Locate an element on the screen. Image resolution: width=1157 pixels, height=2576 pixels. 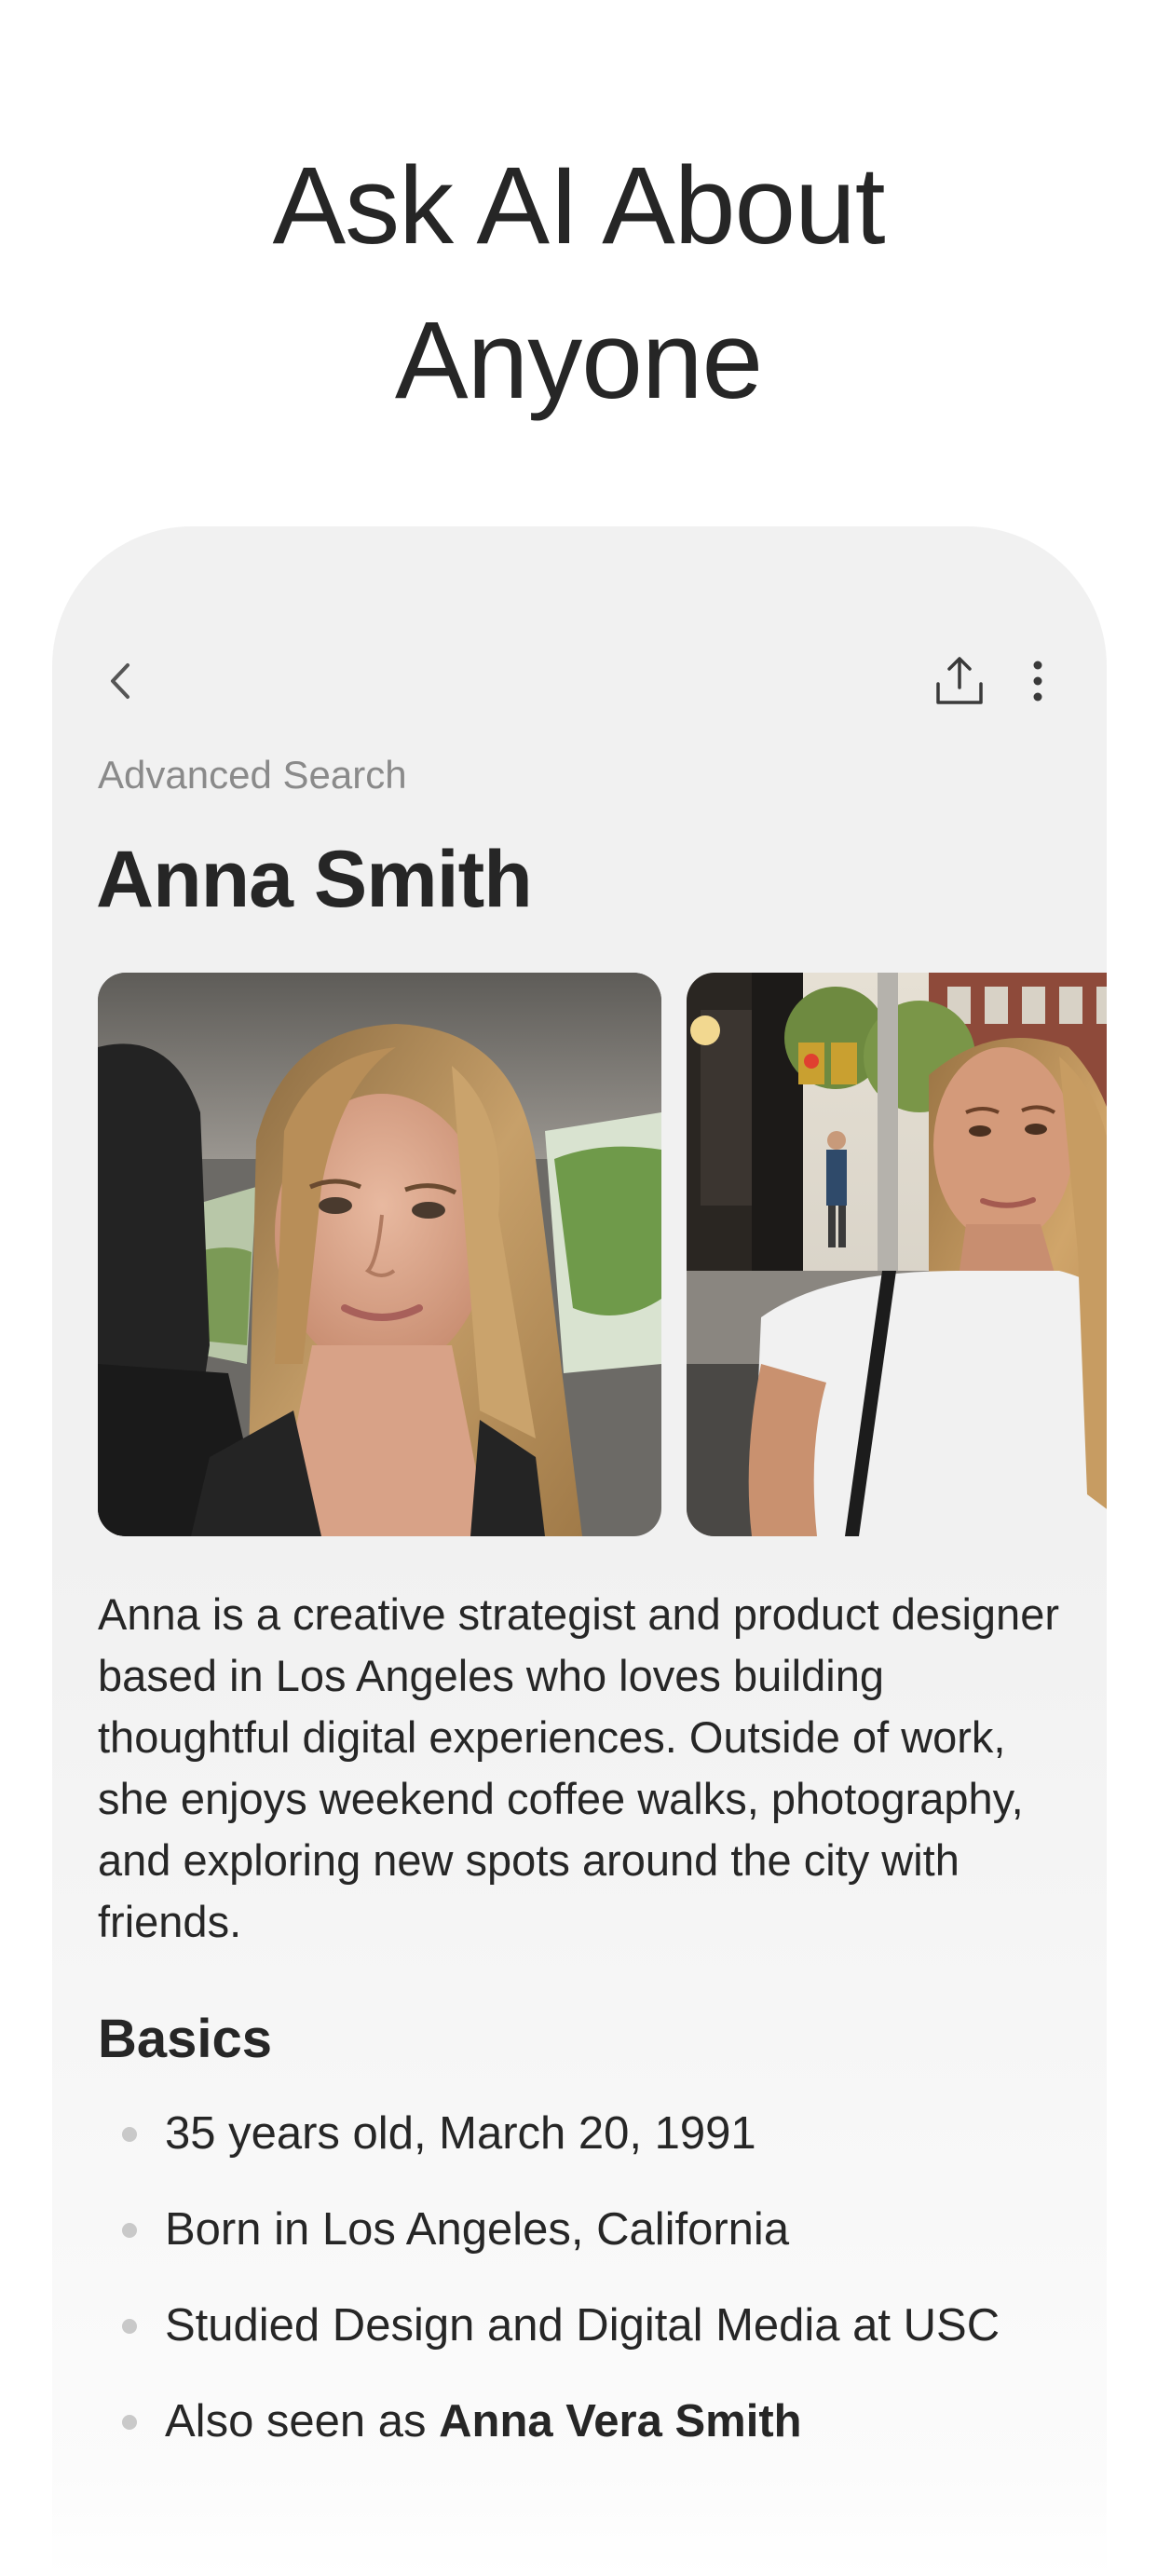
chevron-left-icon is located at coordinates (120, 681).